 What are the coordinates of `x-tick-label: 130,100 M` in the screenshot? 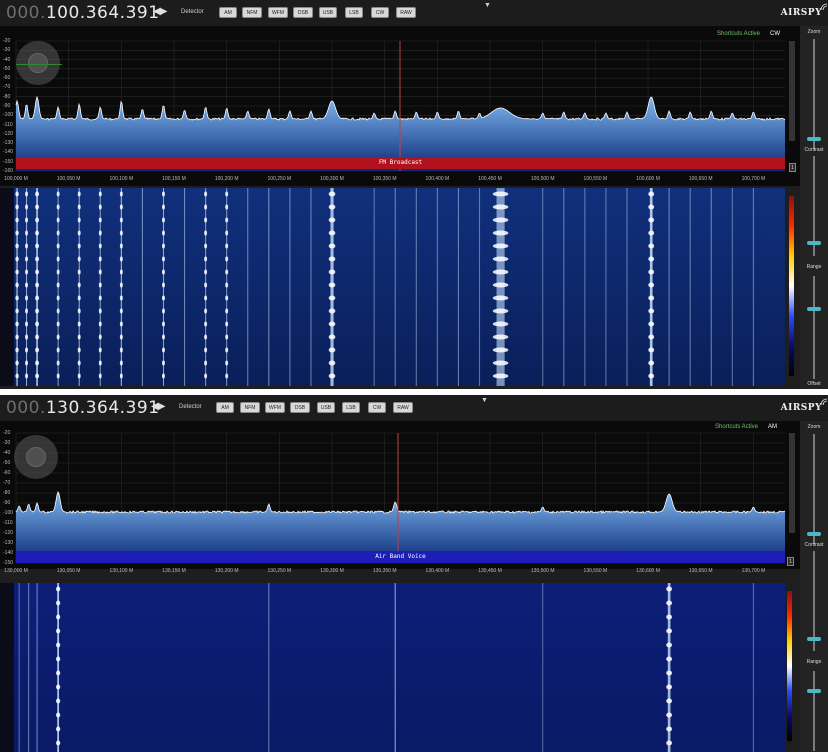 It's located at (121, 571).